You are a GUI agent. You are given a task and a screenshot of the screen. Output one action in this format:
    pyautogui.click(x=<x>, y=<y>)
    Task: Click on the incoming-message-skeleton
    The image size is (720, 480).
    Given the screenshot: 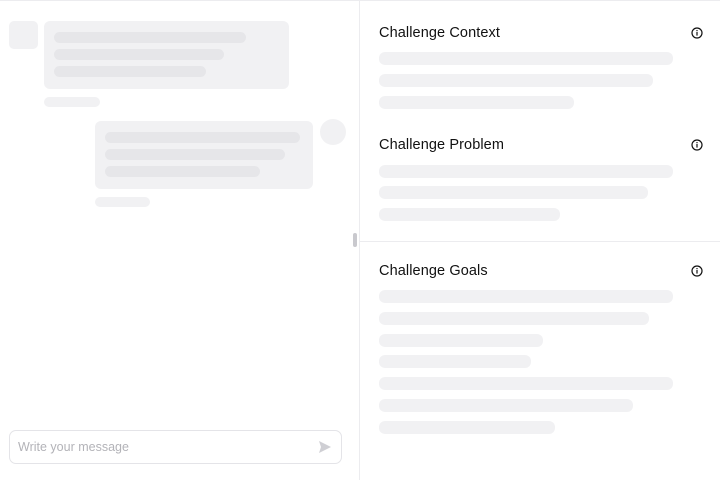 What is the action you would take?
    pyautogui.click(x=166, y=55)
    